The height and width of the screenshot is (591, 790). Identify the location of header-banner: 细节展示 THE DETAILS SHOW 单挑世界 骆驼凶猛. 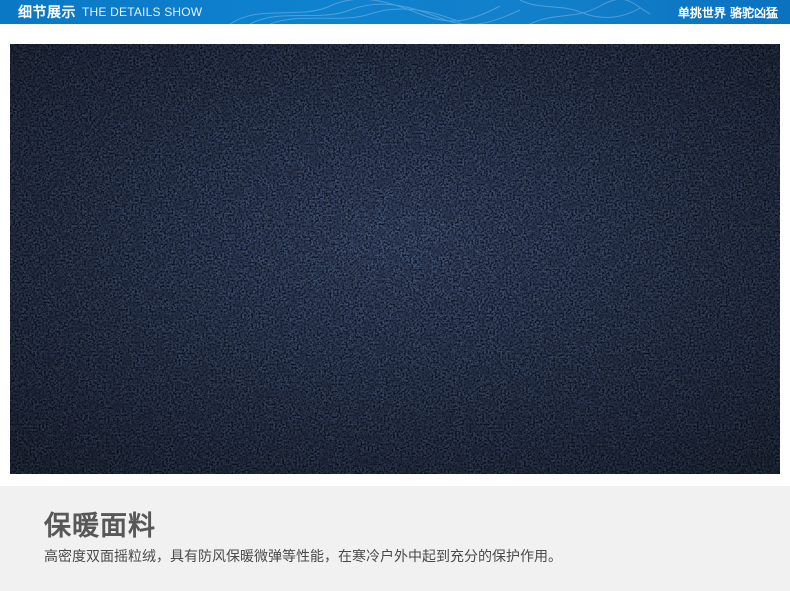
(395, 12).